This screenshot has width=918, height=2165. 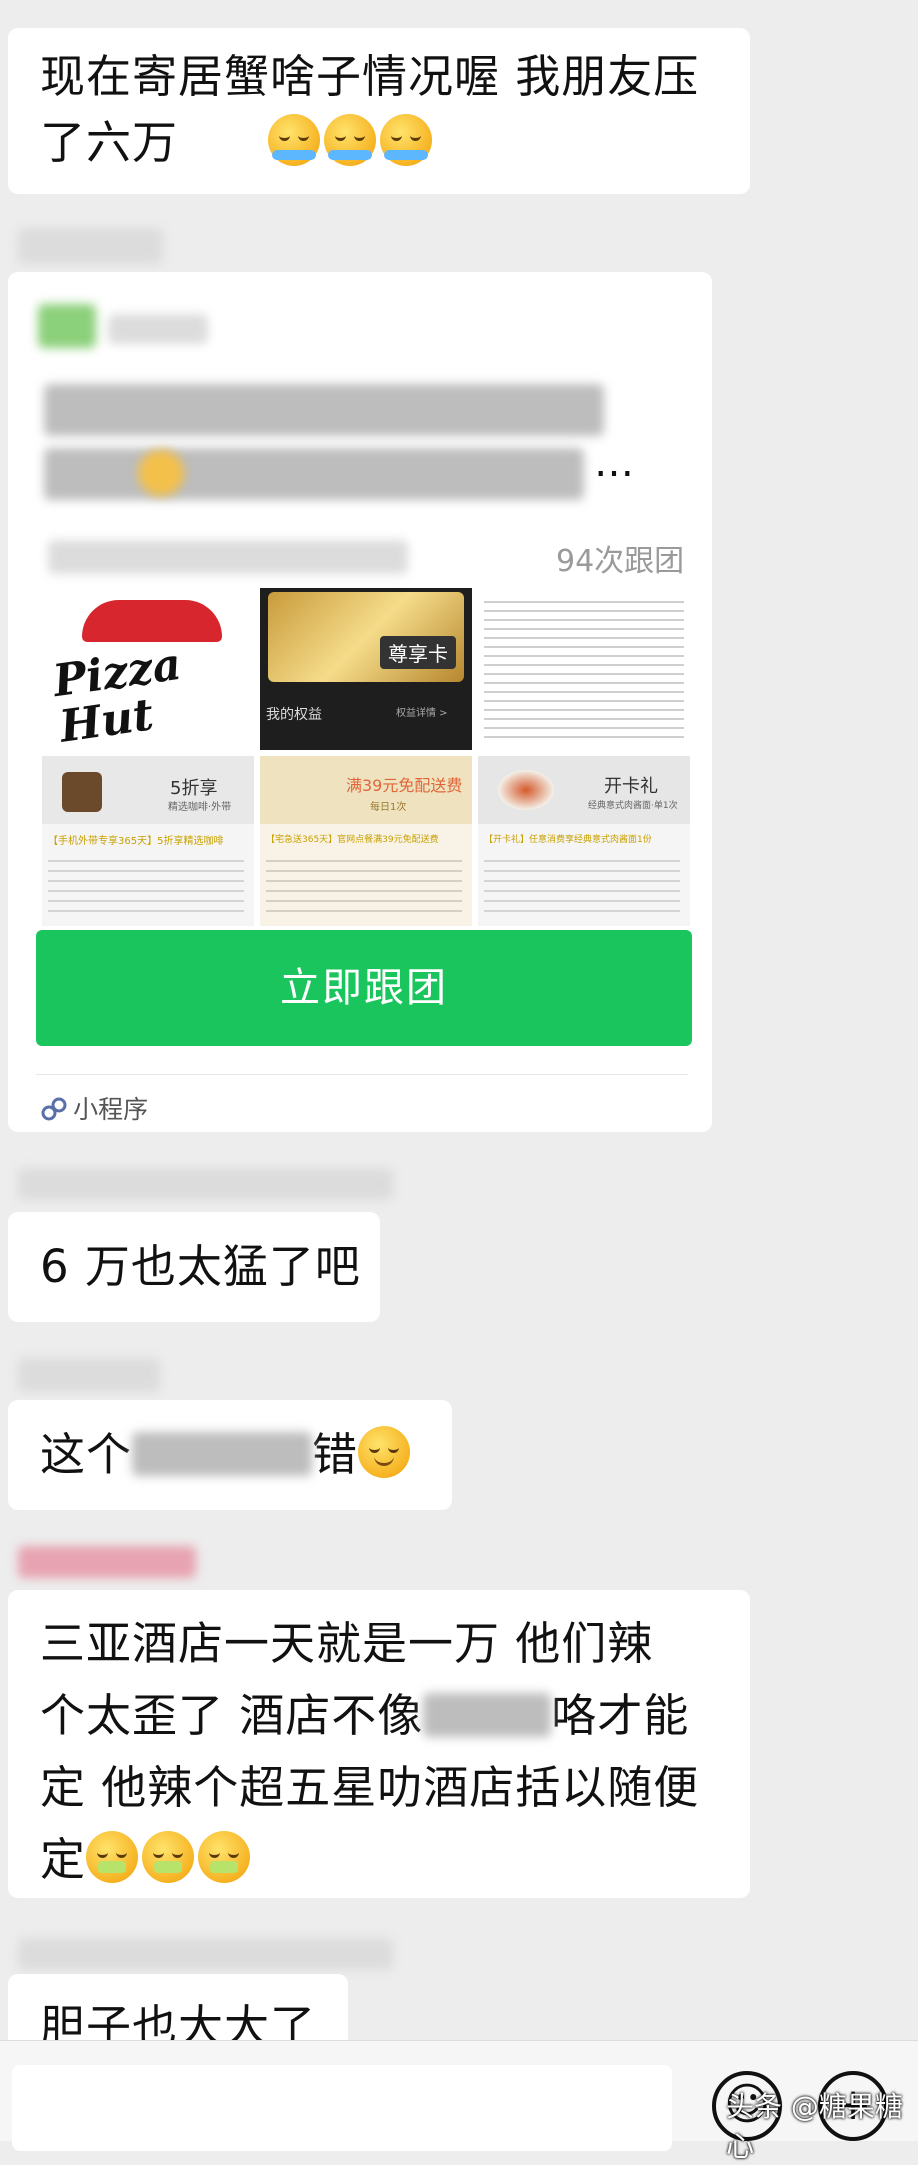 I want to click on input-bar: ☺ + 头条 @糖果糖心, so click(x=459, y=2101).